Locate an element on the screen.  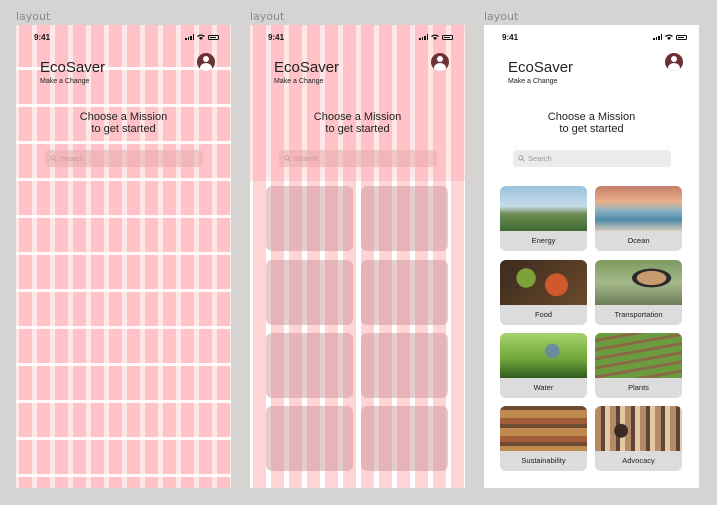
mission-card-transportation: Transportation is located at coordinates (638, 292).